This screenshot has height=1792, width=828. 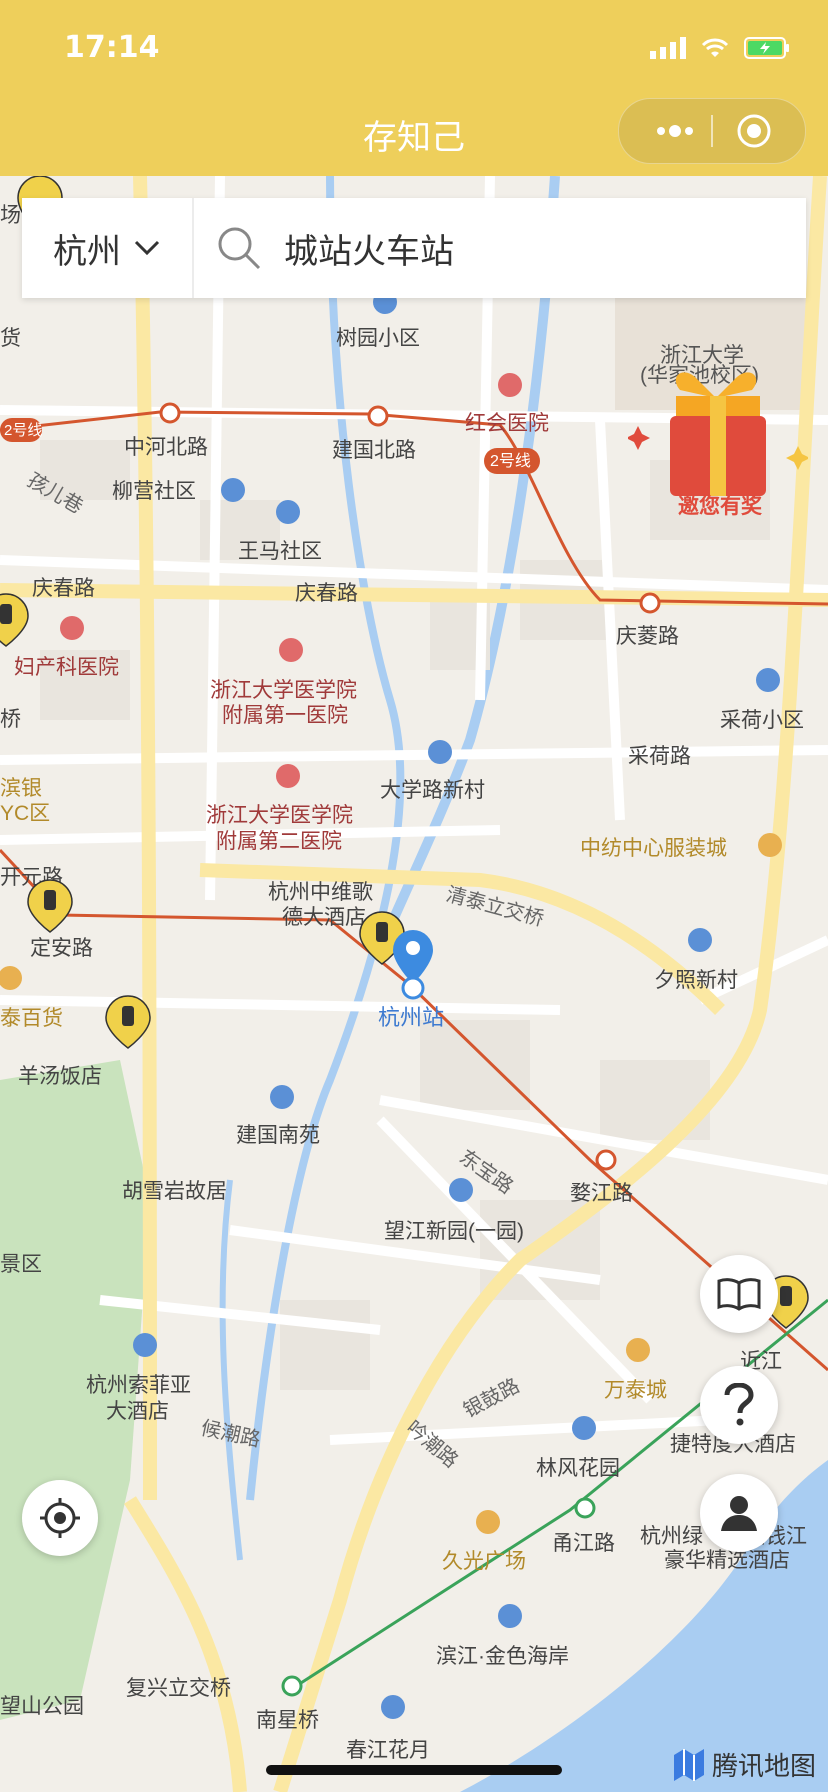 What do you see at coordinates (279, 815) in the screenshot?
I see `label-zheer-1: 浙江大学医学院` at bounding box center [279, 815].